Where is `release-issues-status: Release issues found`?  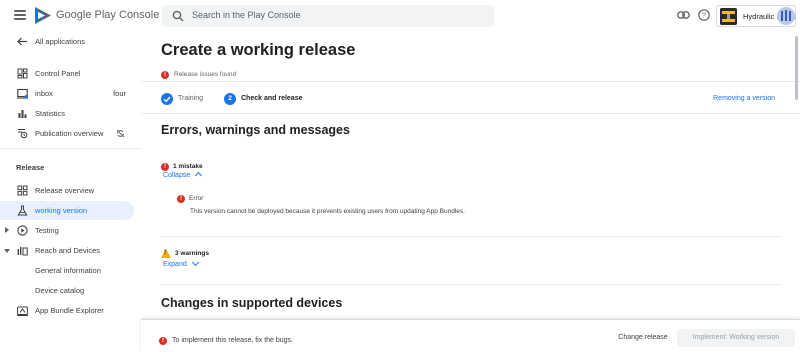 release-issues-status: Release issues found is located at coordinates (199, 73).